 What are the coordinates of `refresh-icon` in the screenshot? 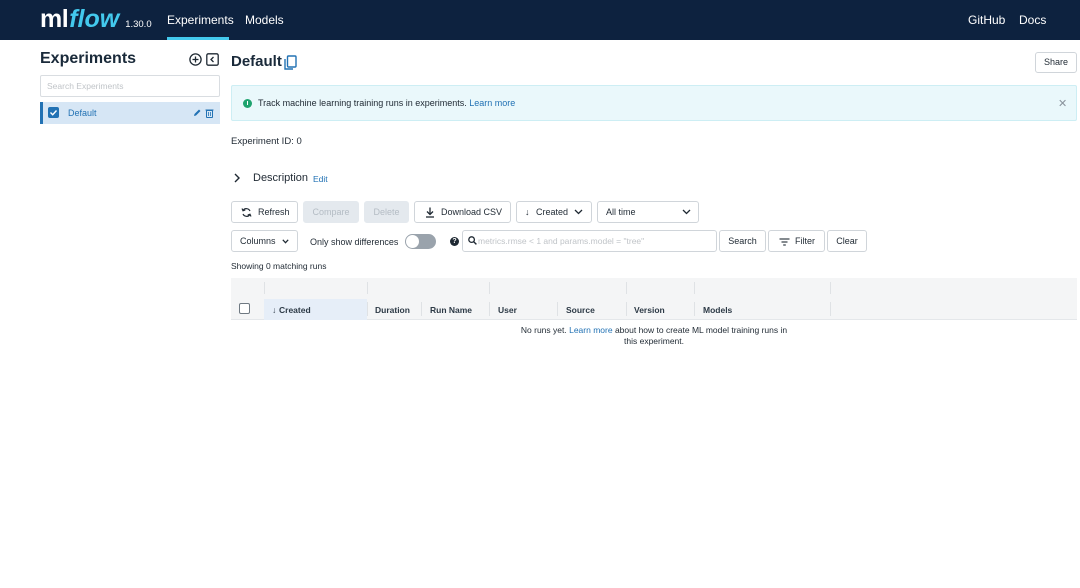 It's located at (246, 212).